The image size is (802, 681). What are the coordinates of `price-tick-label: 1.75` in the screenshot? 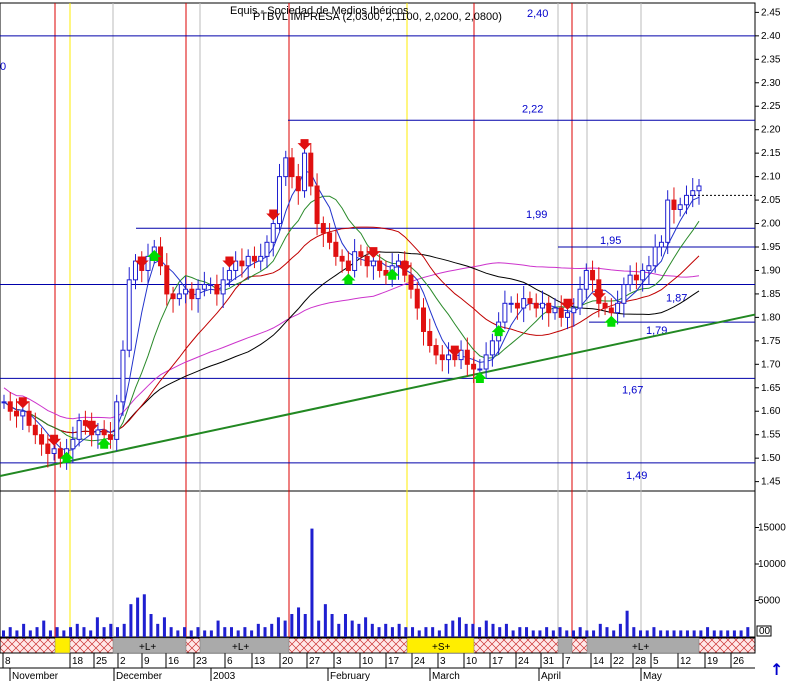 It's located at (771, 341).